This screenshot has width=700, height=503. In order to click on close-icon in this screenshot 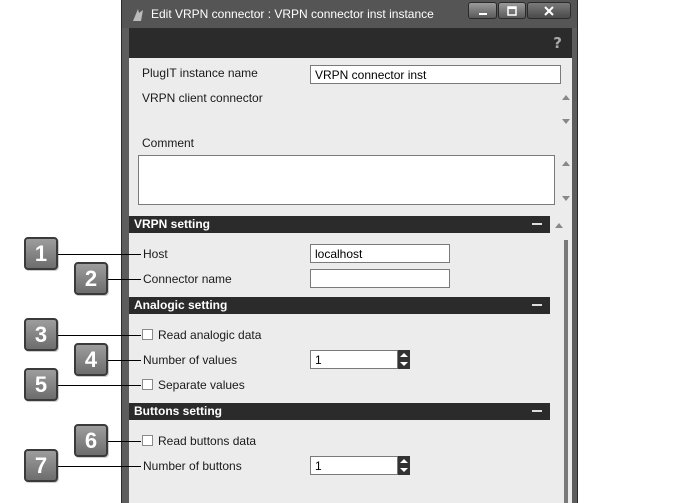, I will do `click(549, 10)`.